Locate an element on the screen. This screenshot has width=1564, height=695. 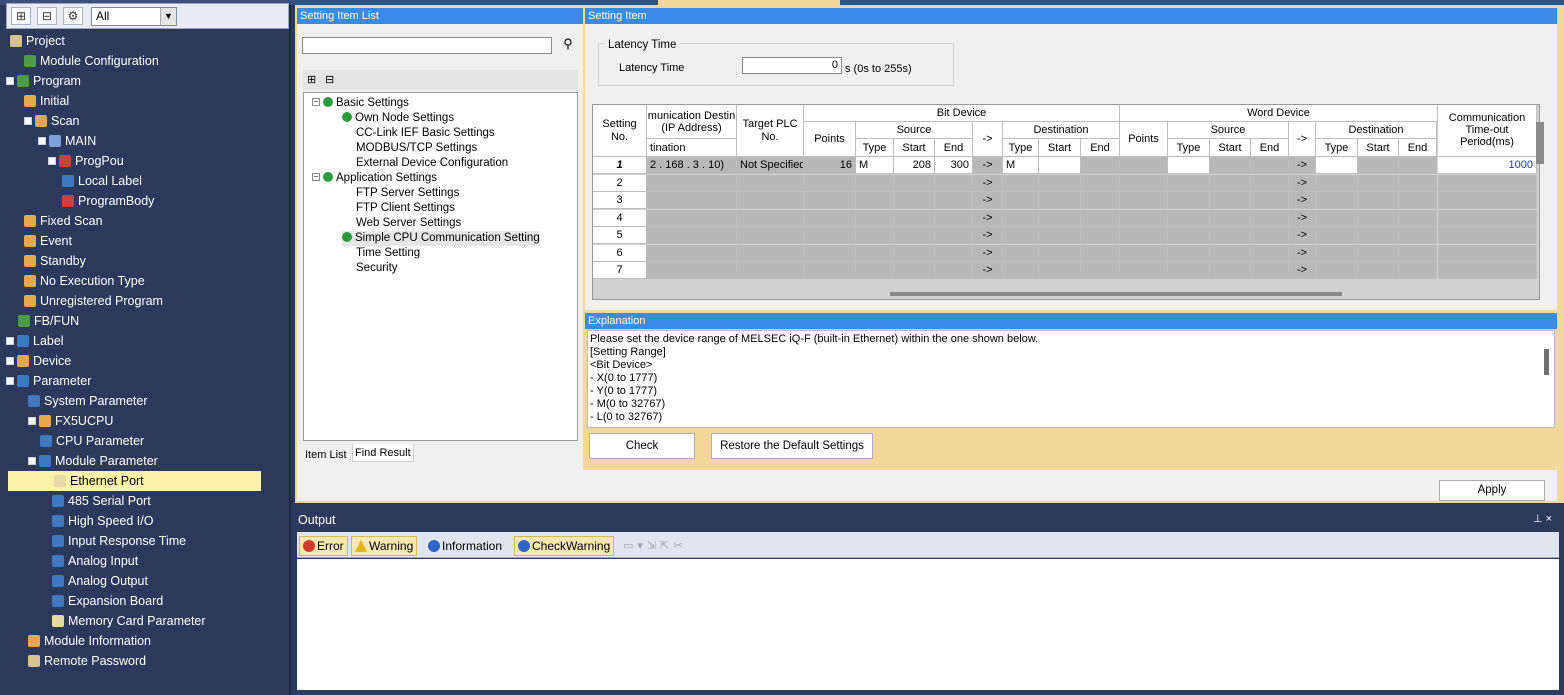
tree-node-fb-fun: FB/FUN is located at coordinates (48, 321).